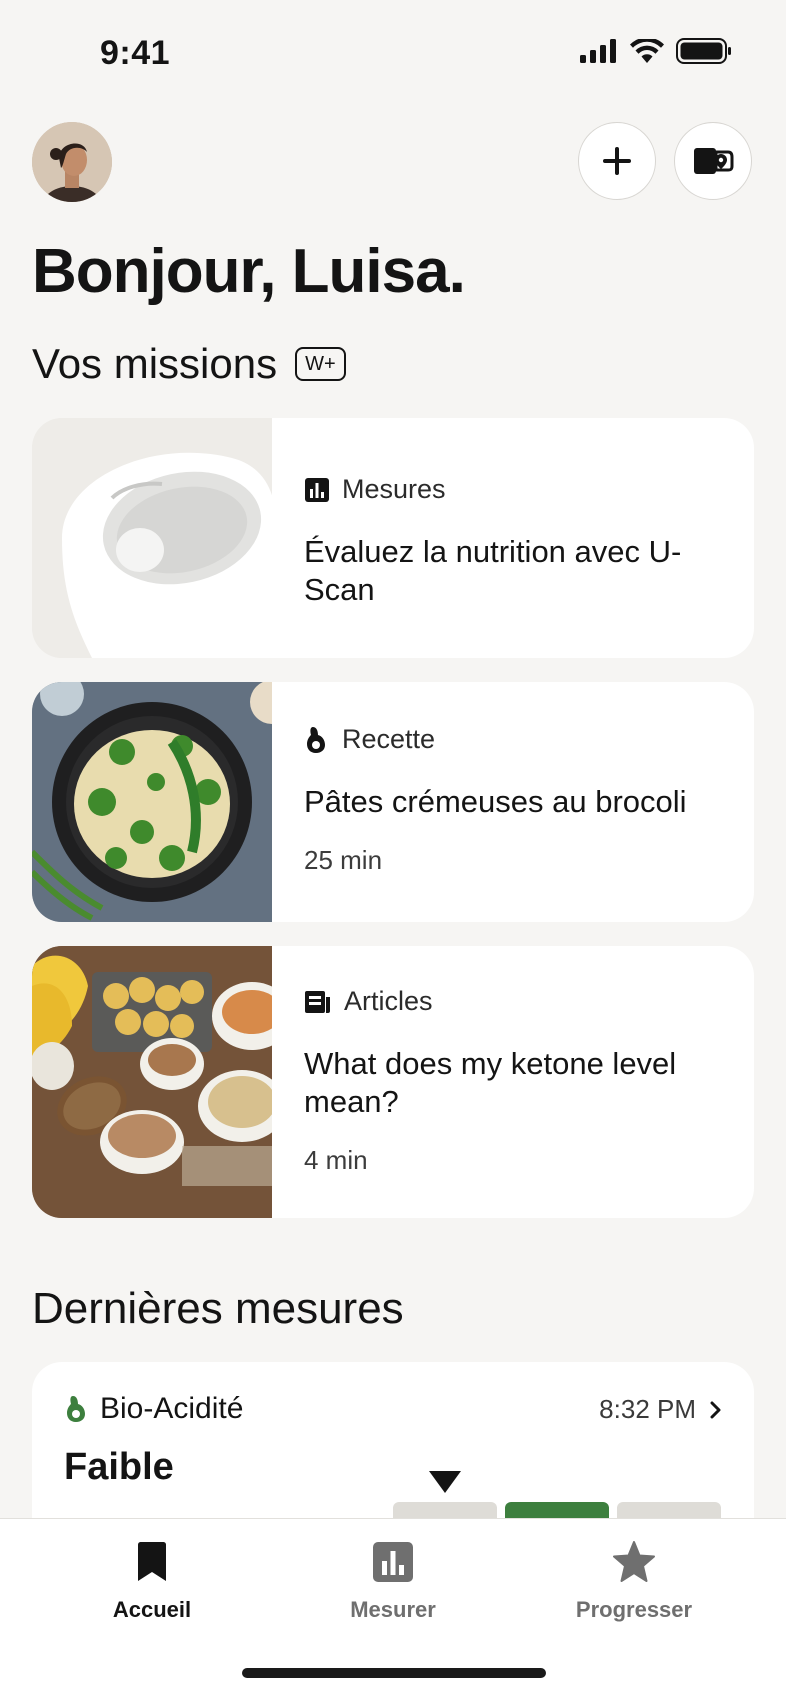  Describe the element at coordinates (152, 538) in the screenshot. I see `uscan-image` at that location.